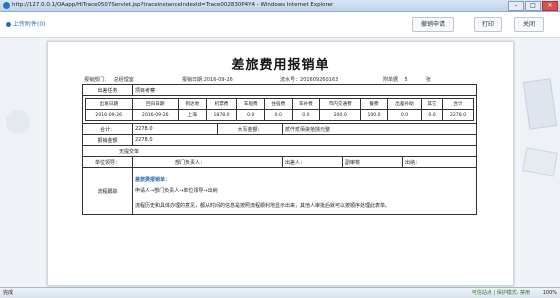 Image resolution: width=560 pixels, height=298 pixels. I want to click on expense-header-cell: 住宿费, so click(278, 104).